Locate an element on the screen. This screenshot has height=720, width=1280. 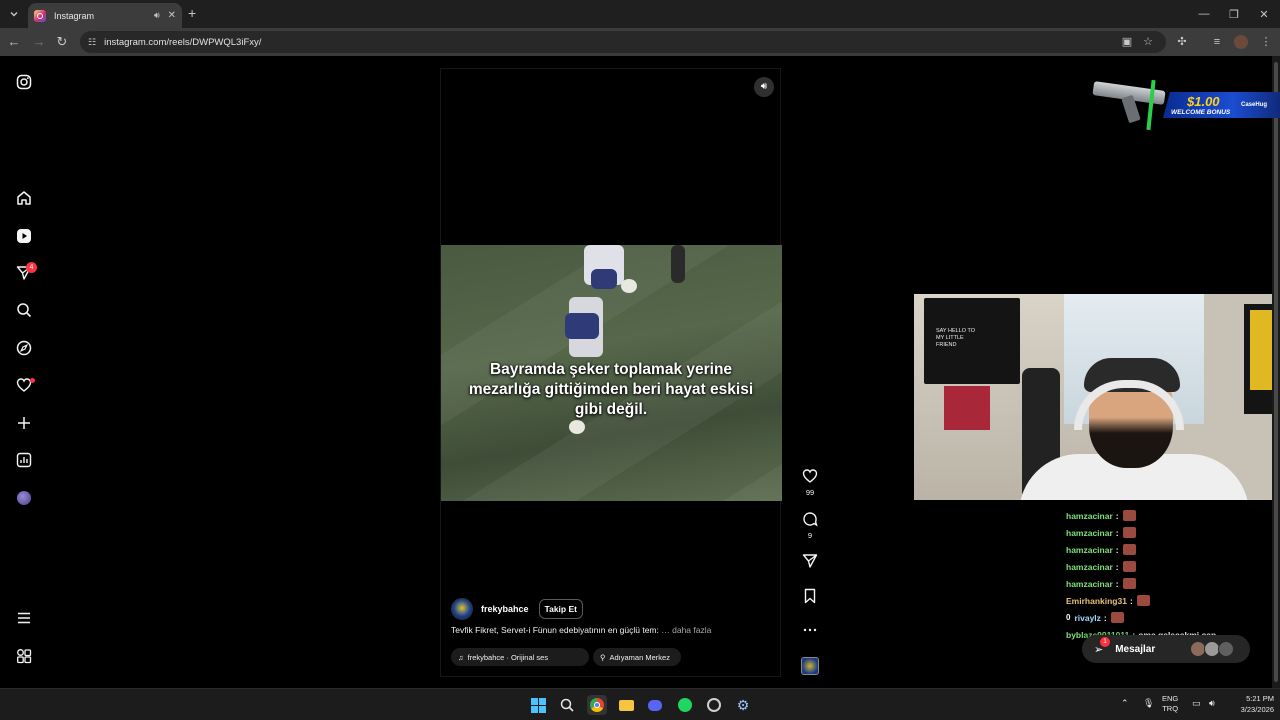
settings-gear-icon: ⚙ is located at coordinates (743, 705).